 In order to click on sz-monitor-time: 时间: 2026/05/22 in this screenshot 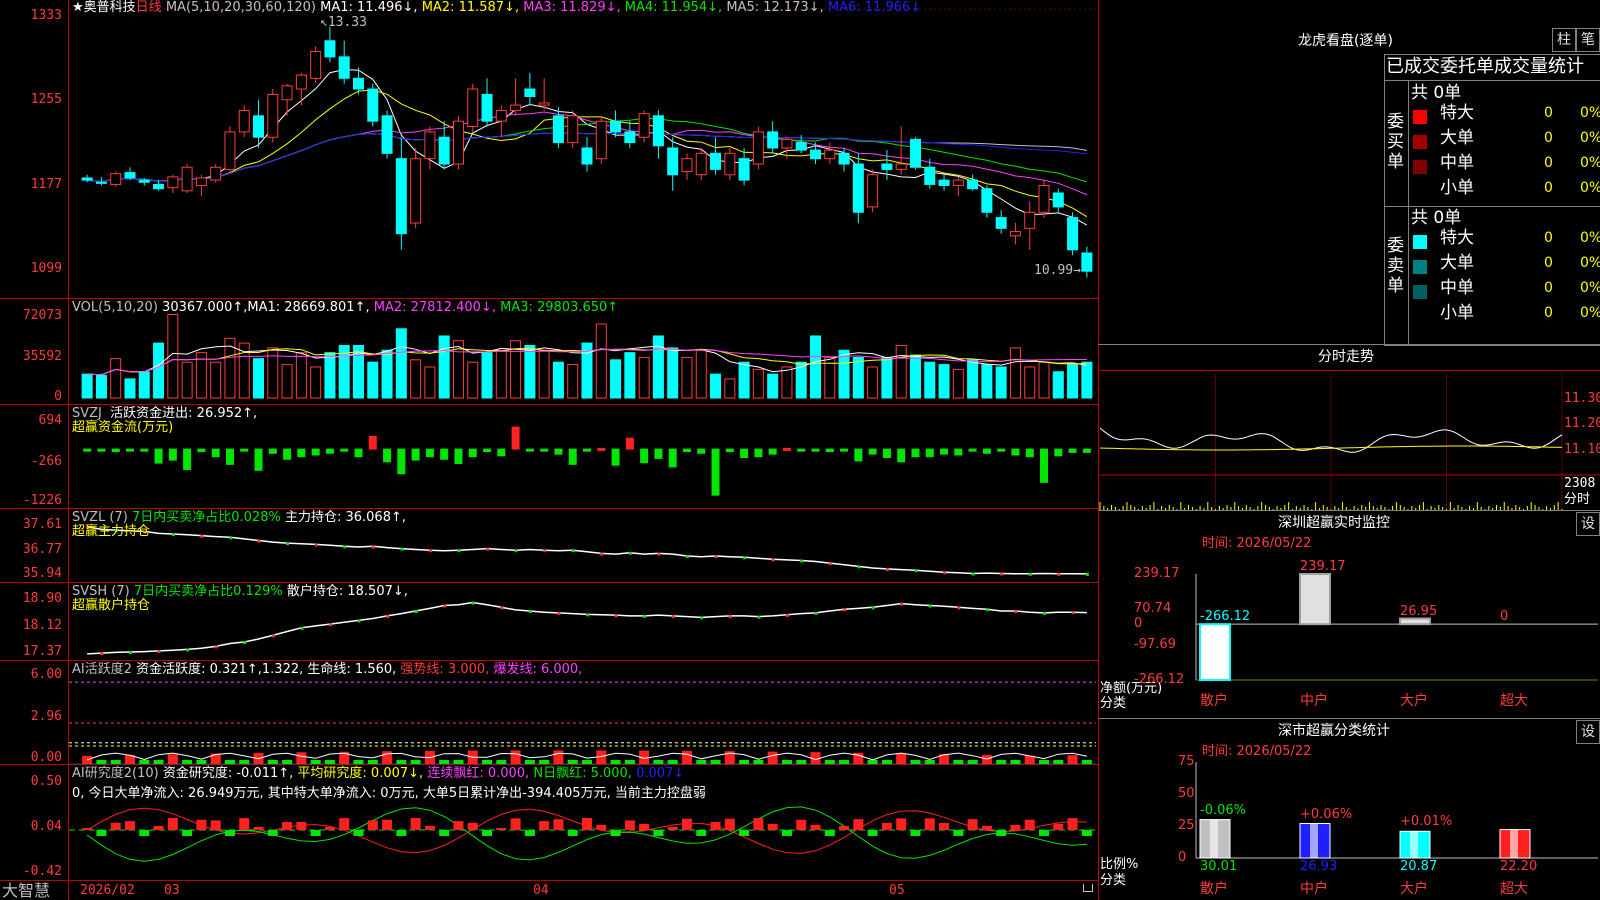, I will do `click(1257, 543)`.